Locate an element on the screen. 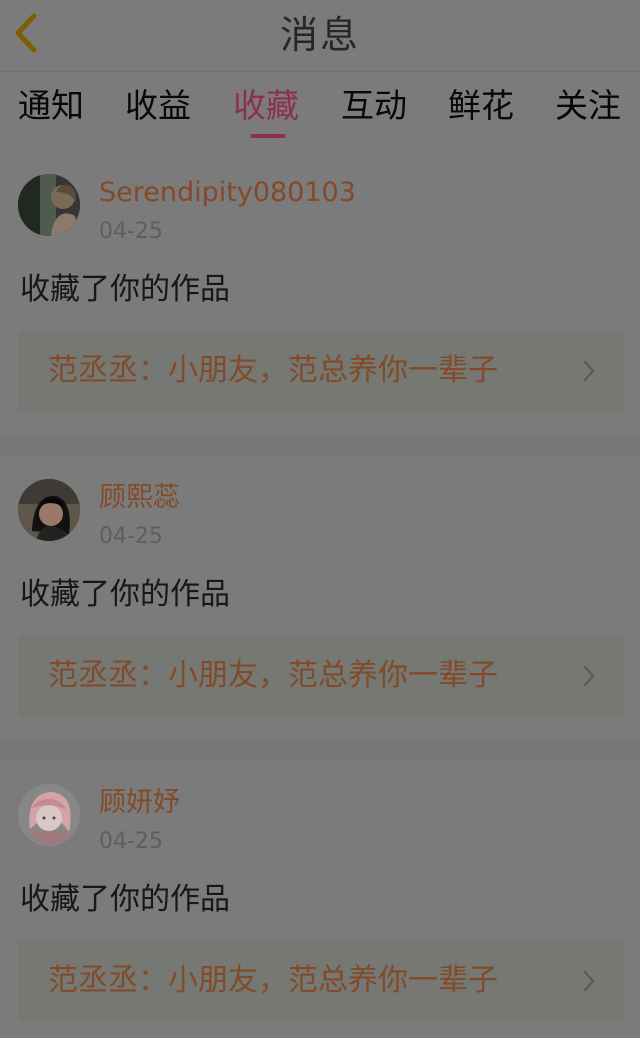 The image size is (640, 1038). page-title: 消息 is located at coordinates (319, 35).